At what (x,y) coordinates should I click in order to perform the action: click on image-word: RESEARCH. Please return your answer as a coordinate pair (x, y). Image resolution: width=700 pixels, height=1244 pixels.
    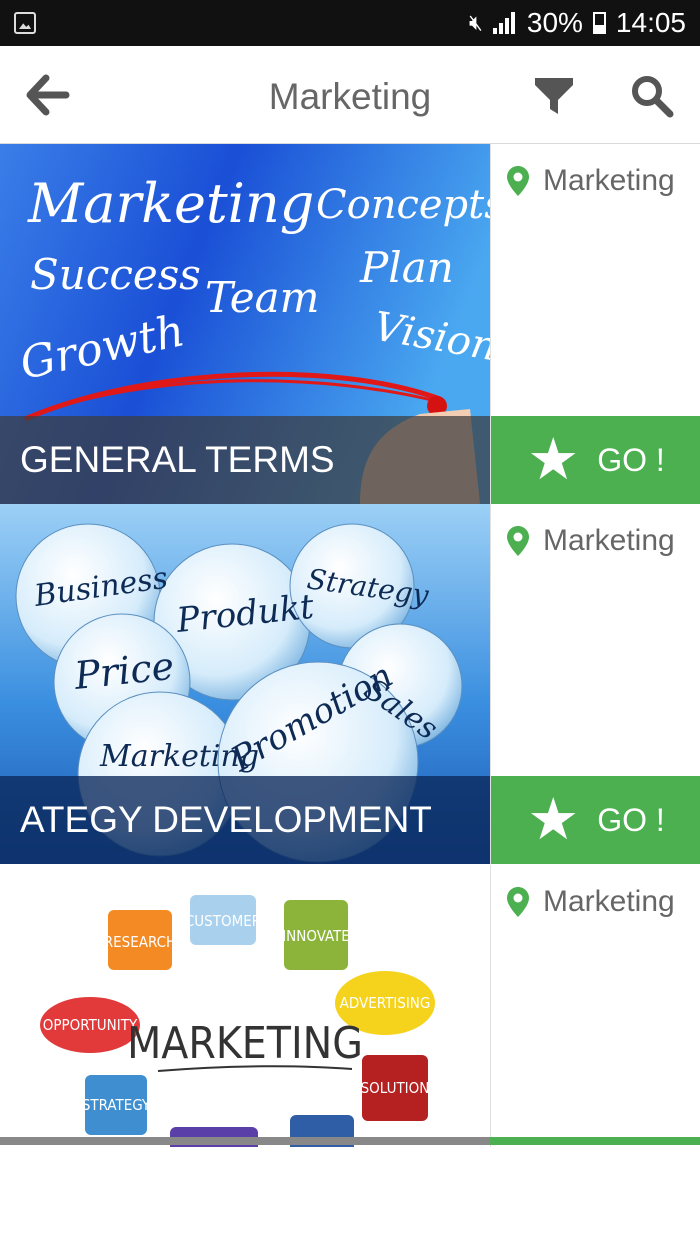
    Looking at the image, I should click on (140, 942).